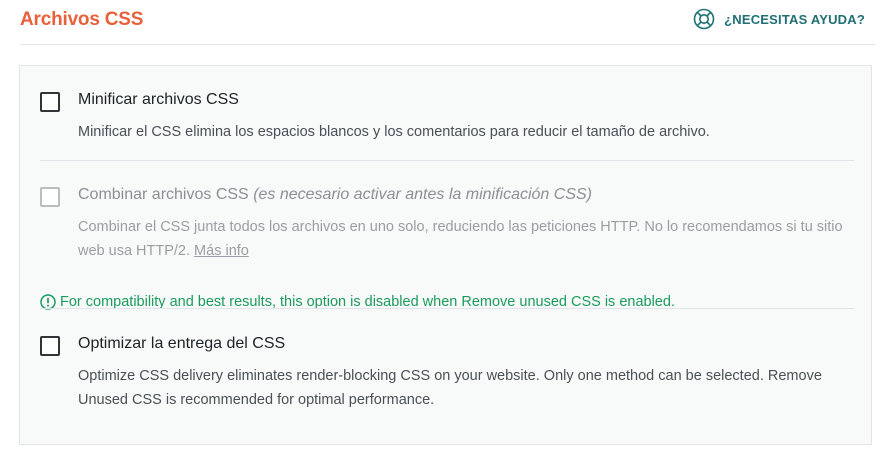 Image resolution: width=895 pixels, height=454 pixels. What do you see at coordinates (50, 102) in the screenshot?
I see `minify-css-checkbox` at bounding box center [50, 102].